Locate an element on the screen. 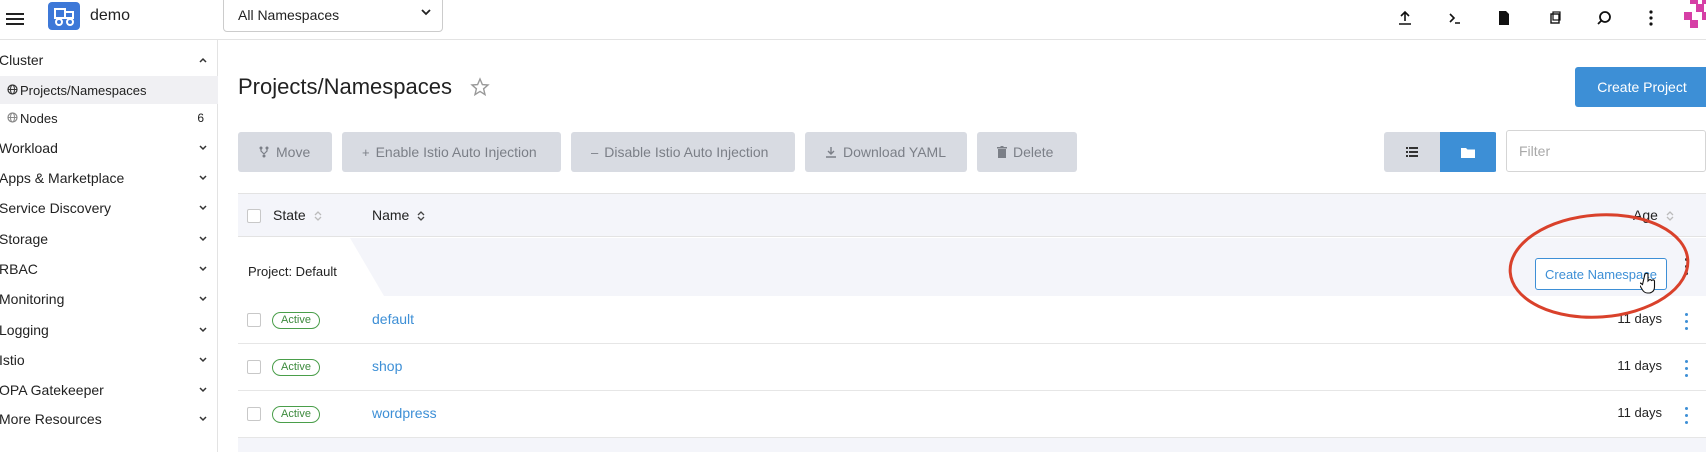  download-icon is located at coordinates (831, 152).